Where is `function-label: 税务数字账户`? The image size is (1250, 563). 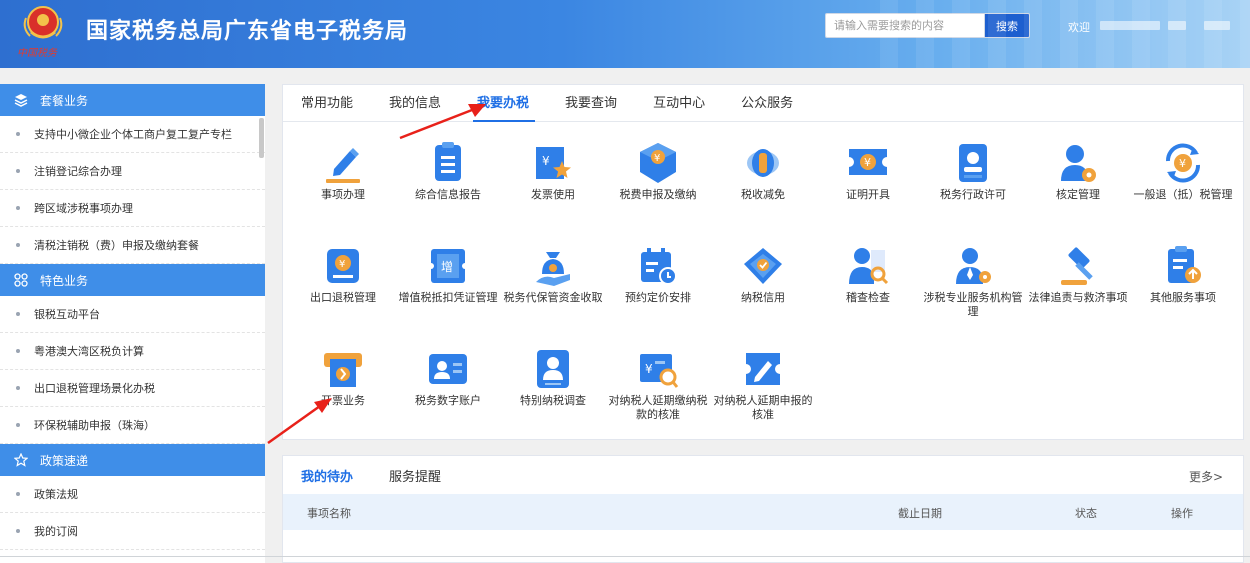
function-label: 税务数字账户 is located at coordinates (448, 400).